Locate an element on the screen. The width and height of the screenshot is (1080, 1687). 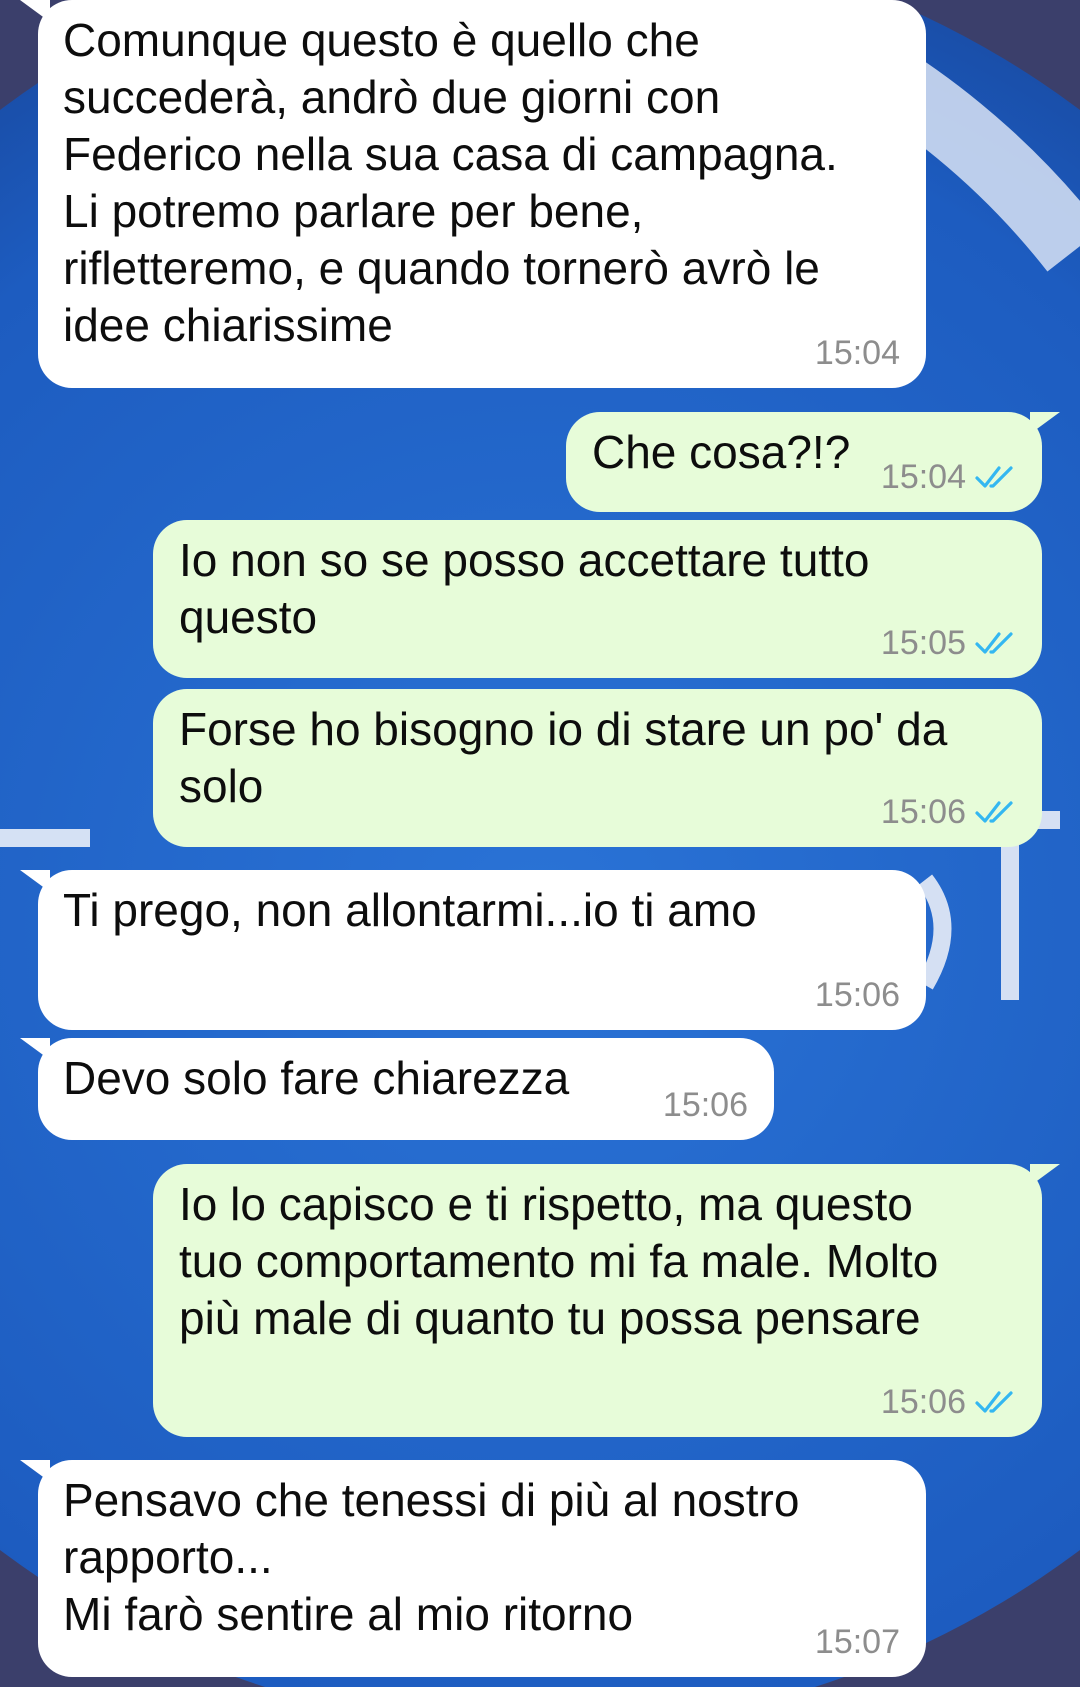
message-timestamp: 15:05 is located at coordinates (923, 643).